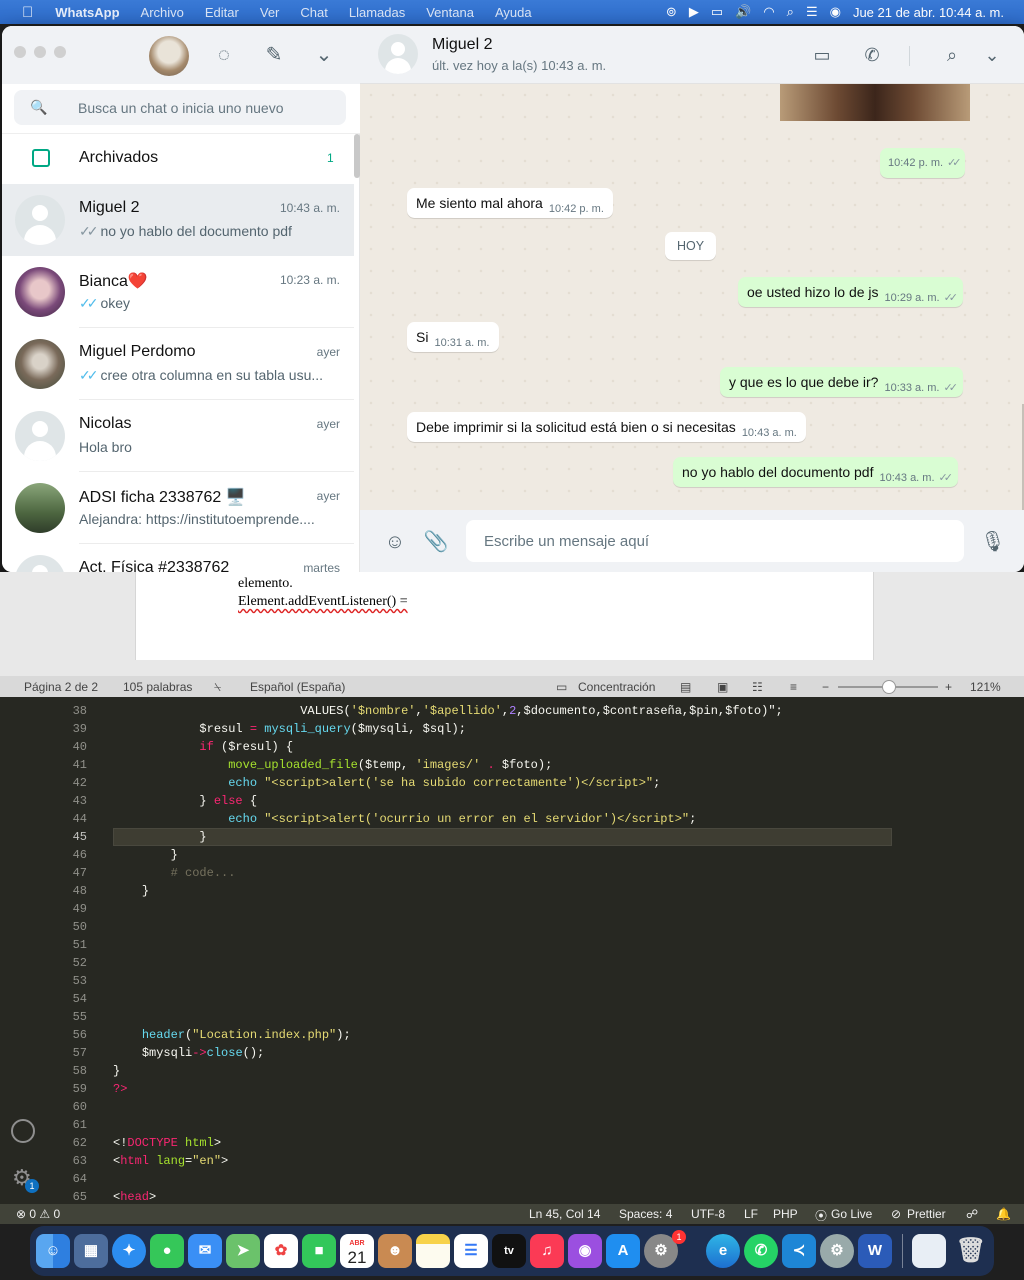 This screenshot has width=1024, height=1280. What do you see at coordinates (564, 1214) in the screenshot?
I see `cursor-position: Ln 45, Col 14` at bounding box center [564, 1214].